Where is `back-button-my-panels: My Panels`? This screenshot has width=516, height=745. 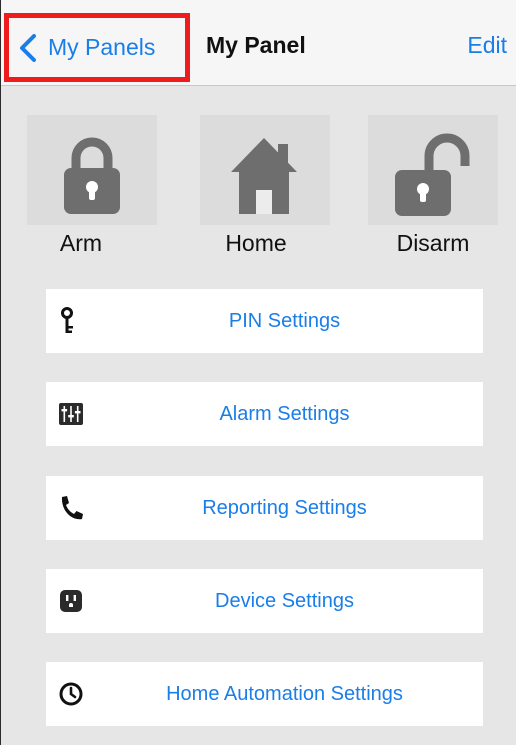 back-button-my-panels: My Panels is located at coordinates (97, 47).